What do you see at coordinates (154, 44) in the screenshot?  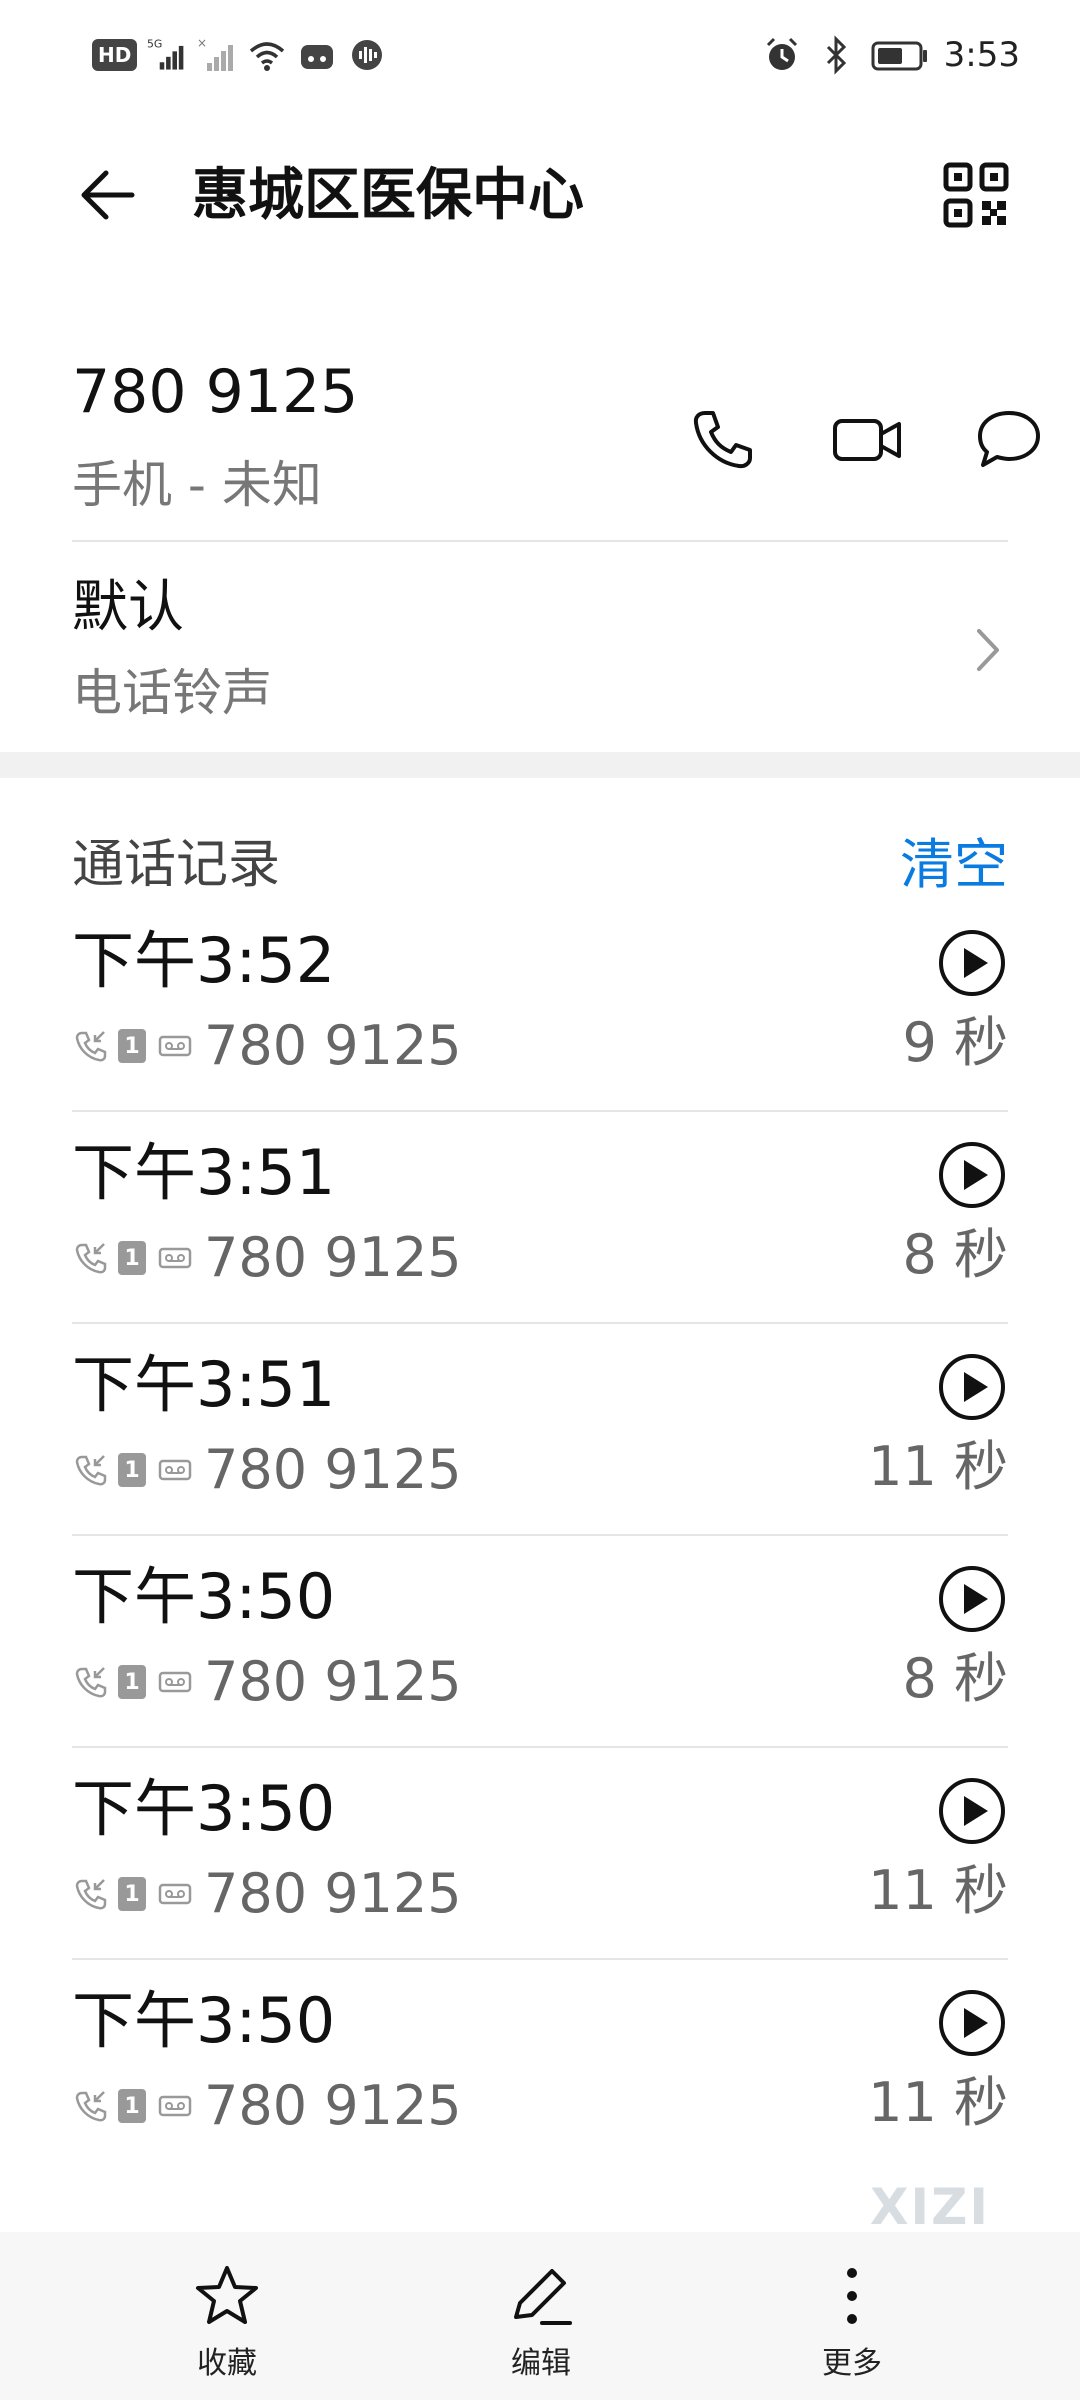 I see `network-label: 5G` at bounding box center [154, 44].